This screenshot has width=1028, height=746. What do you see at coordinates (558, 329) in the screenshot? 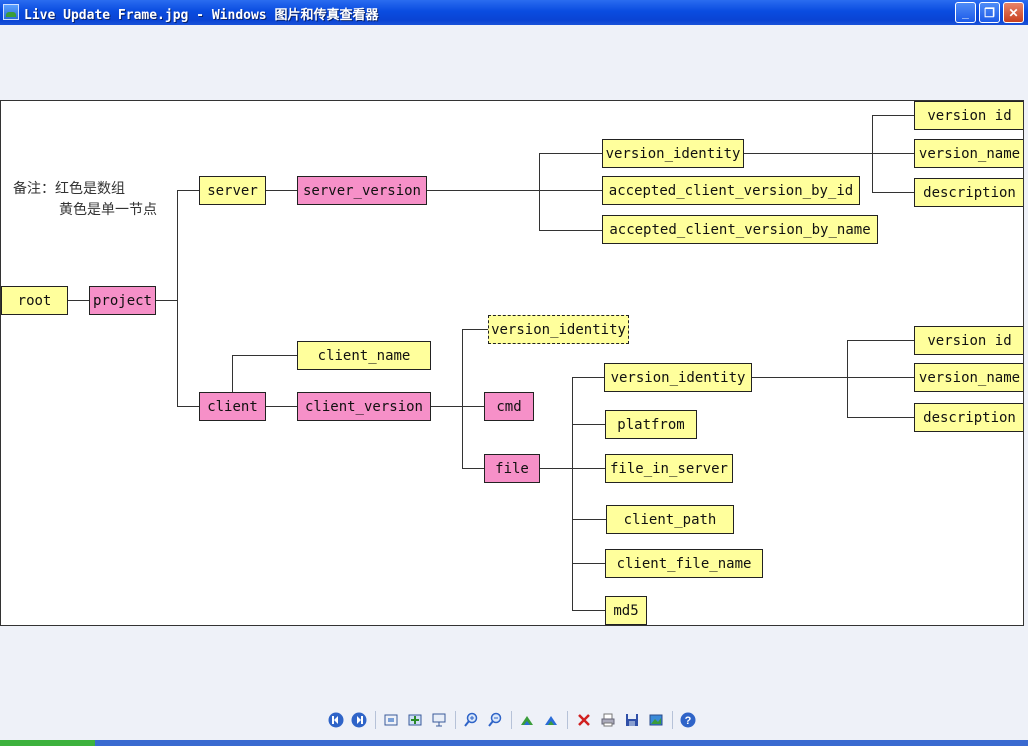
I see `node-client-version-identity: version_identity` at bounding box center [558, 329].